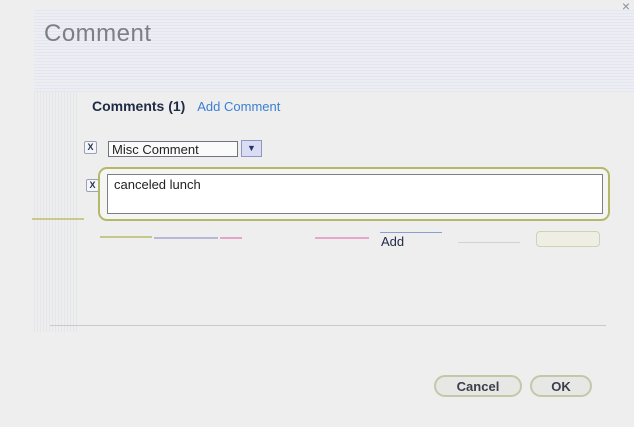 This screenshot has height=427, width=634. I want to click on add-button-outline, so click(411, 232).